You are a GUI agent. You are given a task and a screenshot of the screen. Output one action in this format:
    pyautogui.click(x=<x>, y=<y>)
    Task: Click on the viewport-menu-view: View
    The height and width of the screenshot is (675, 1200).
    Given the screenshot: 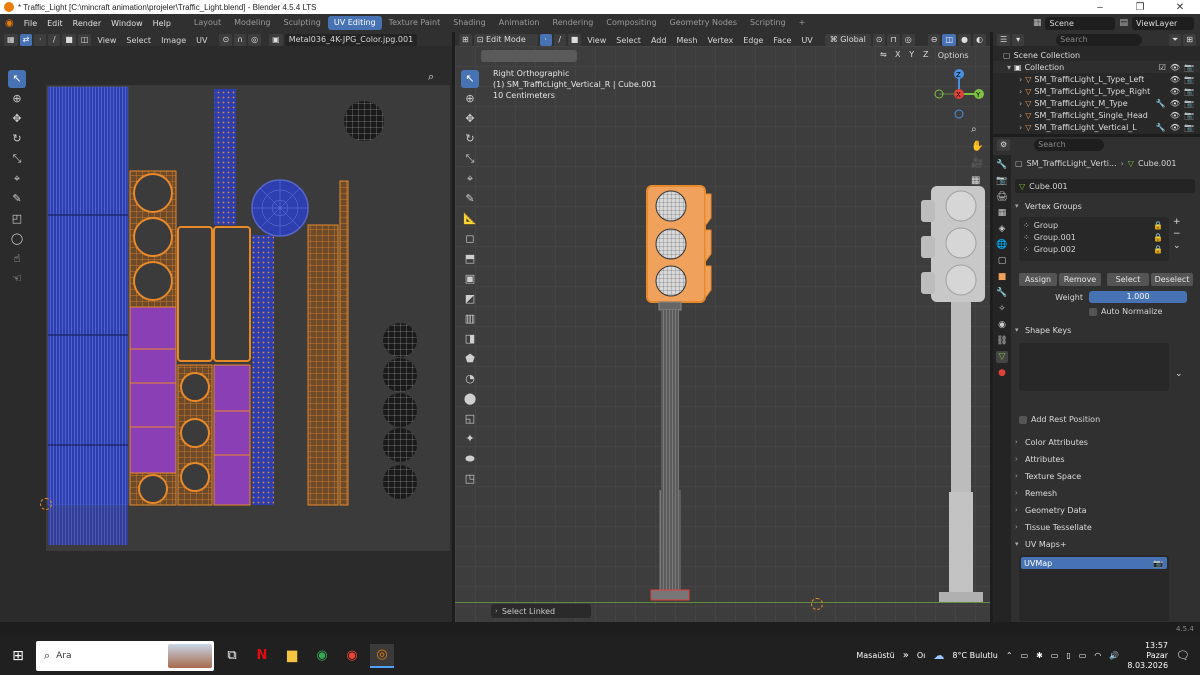 What is the action you would take?
    pyautogui.click(x=596, y=40)
    